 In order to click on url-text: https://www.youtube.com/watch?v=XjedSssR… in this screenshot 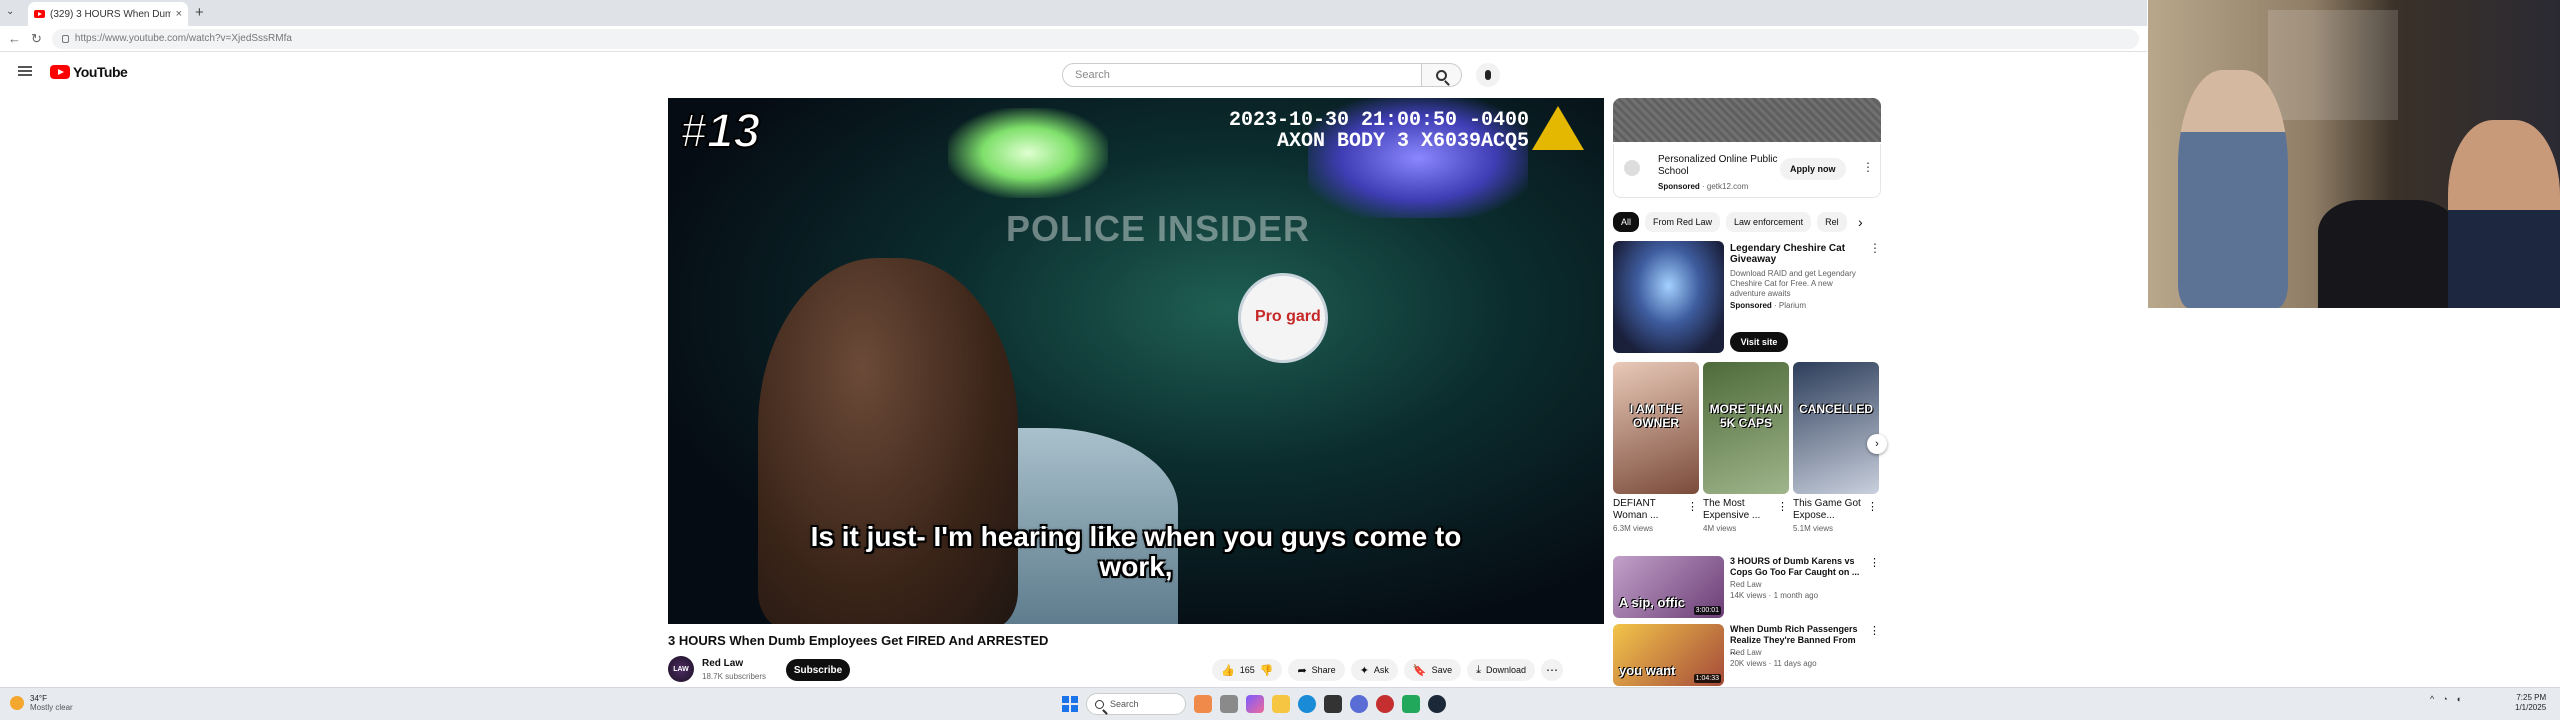, I will do `click(183, 38)`.